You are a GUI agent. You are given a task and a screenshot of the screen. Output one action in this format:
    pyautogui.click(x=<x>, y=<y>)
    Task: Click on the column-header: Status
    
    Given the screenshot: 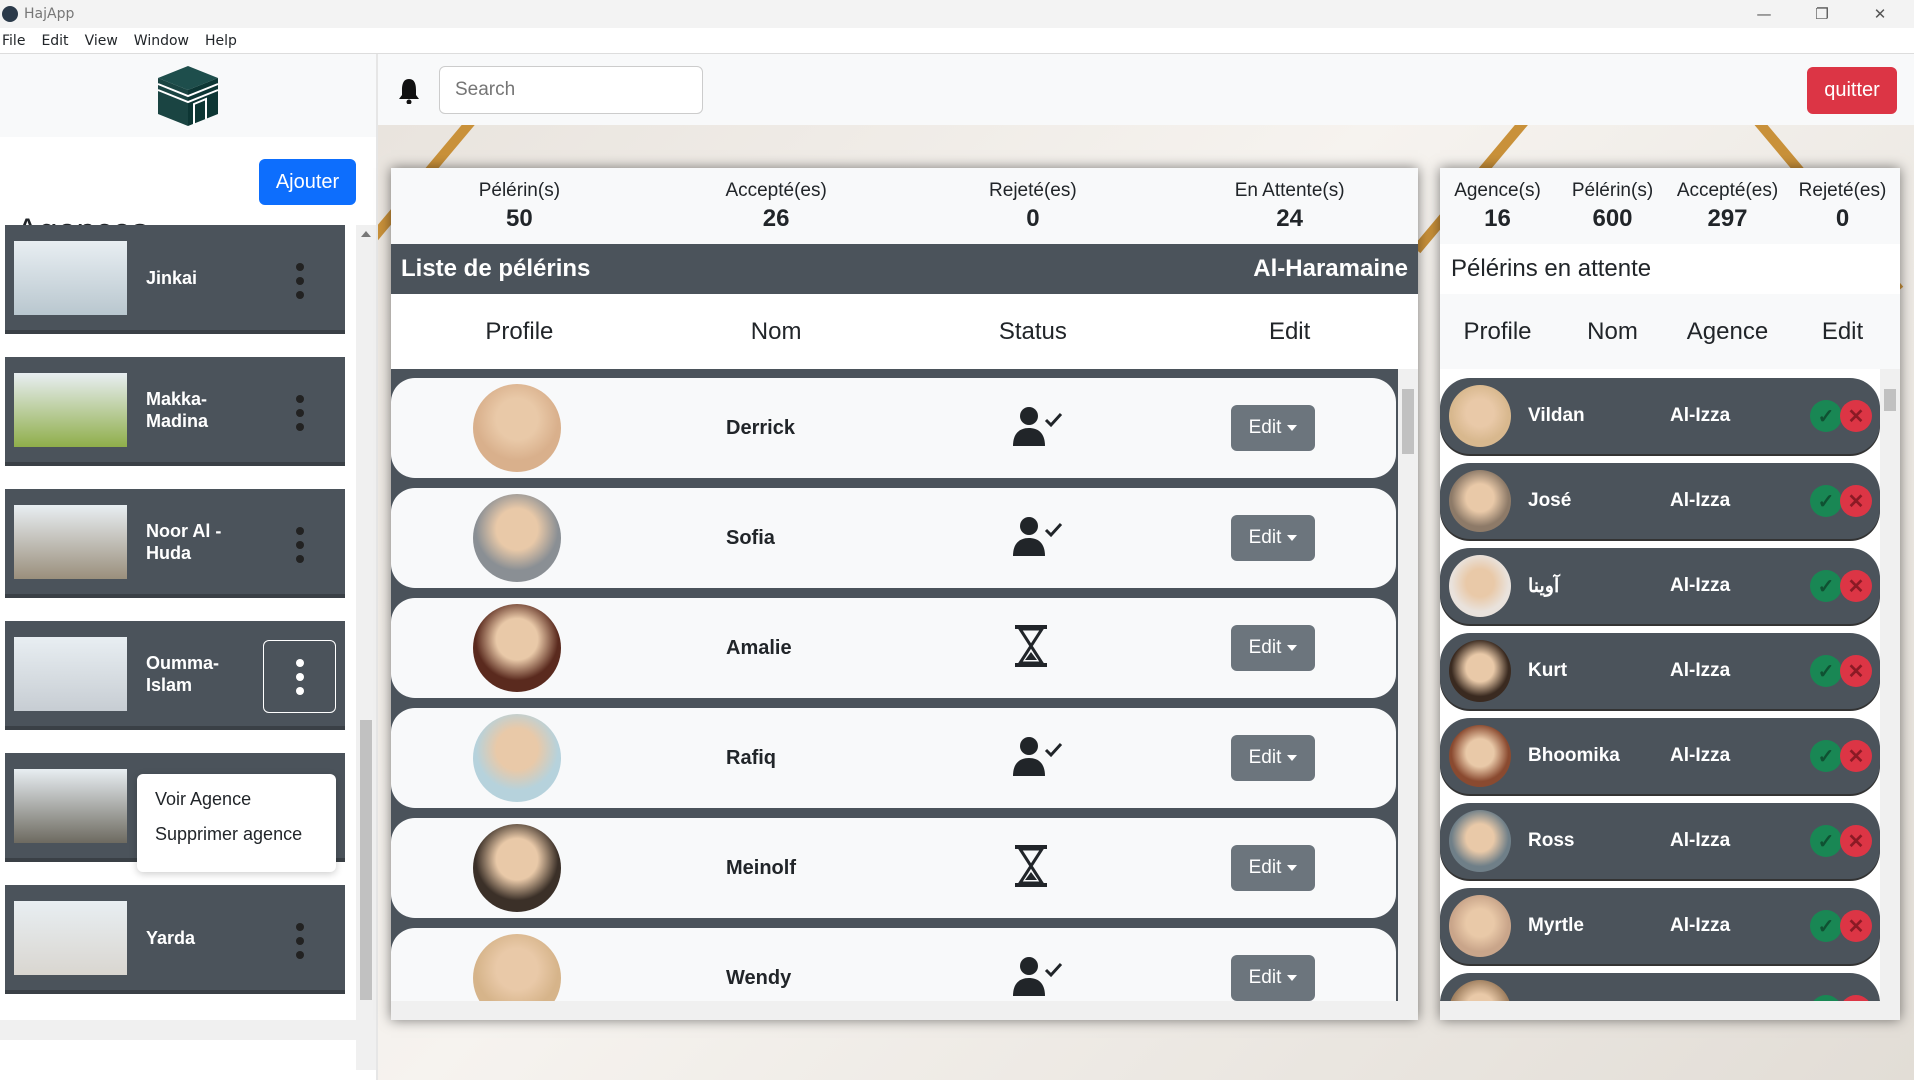 What is the action you would take?
    pyautogui.click(x=1032, y=331)
    